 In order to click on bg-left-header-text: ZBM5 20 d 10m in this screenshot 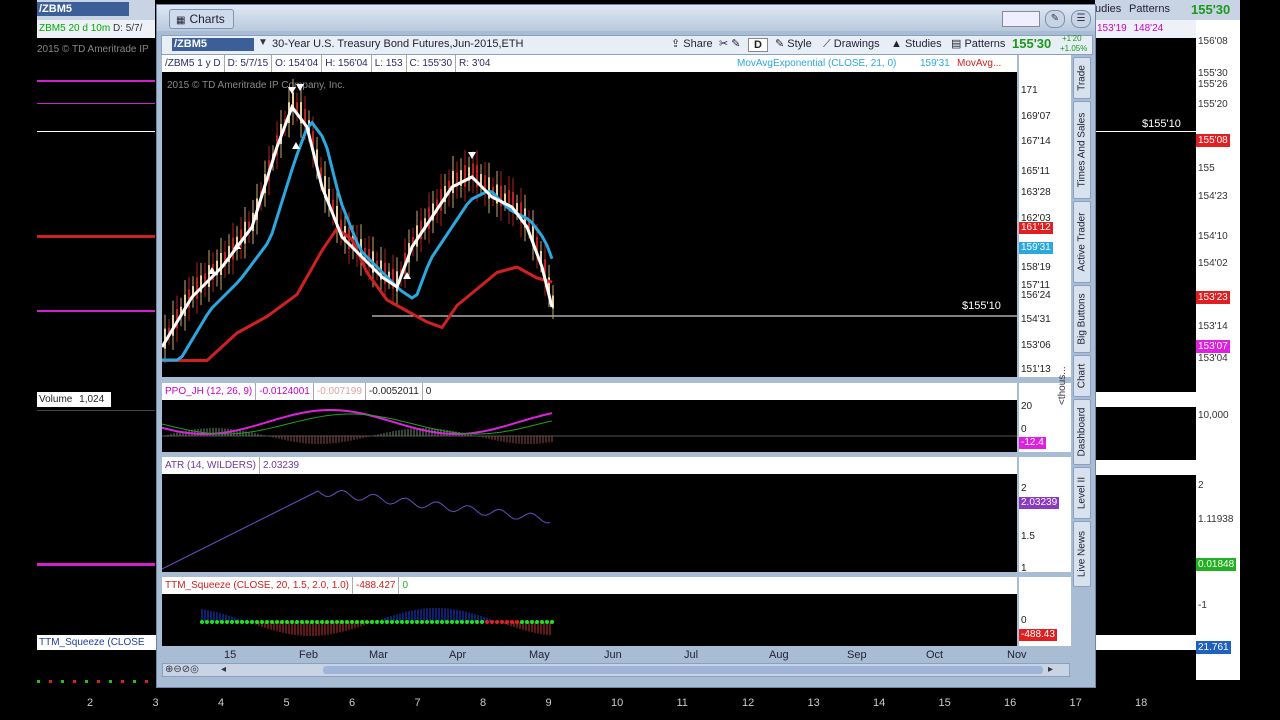, I will do `click(75, 28)`.